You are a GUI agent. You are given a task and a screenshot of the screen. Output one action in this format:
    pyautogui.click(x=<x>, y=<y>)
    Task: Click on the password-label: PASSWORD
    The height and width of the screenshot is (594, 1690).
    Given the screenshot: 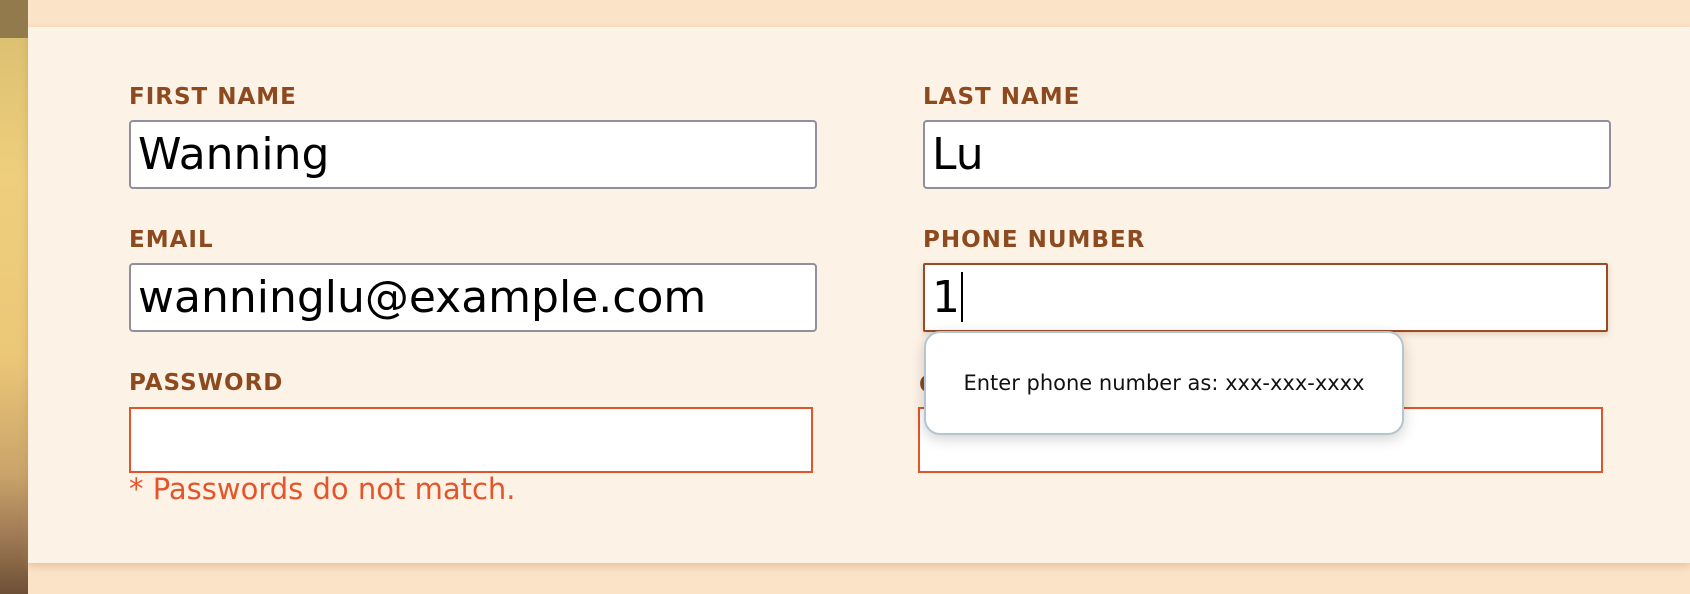 What is the action you would take?
    pyautogui.click(x=206, y=383)
    